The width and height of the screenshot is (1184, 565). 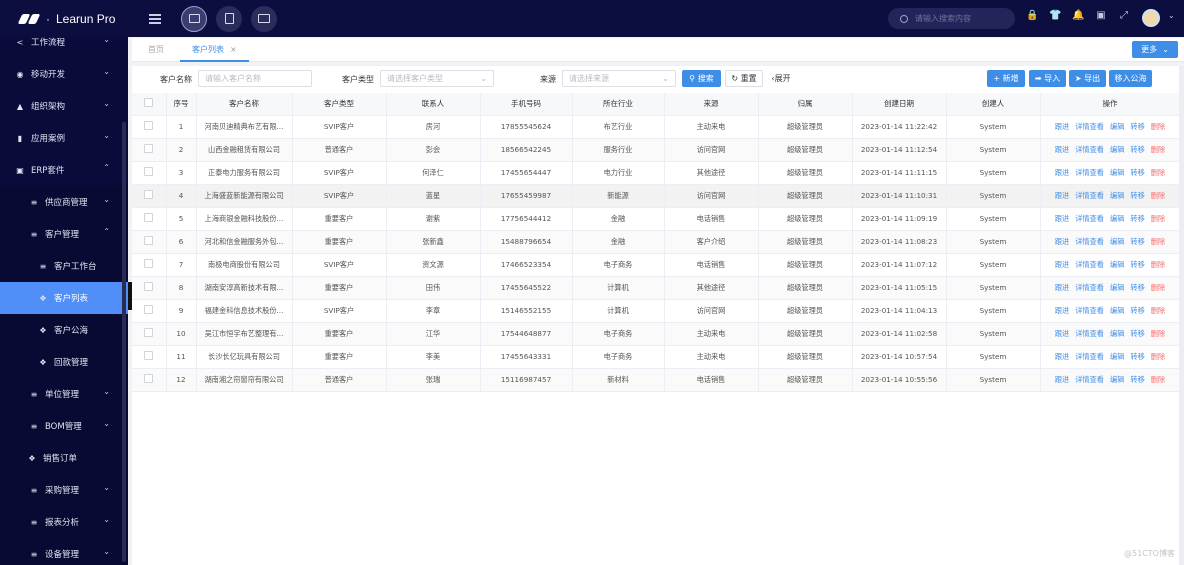 I want to click on source-select: 请选择来源 ⌄, so click(x=619, y=78).